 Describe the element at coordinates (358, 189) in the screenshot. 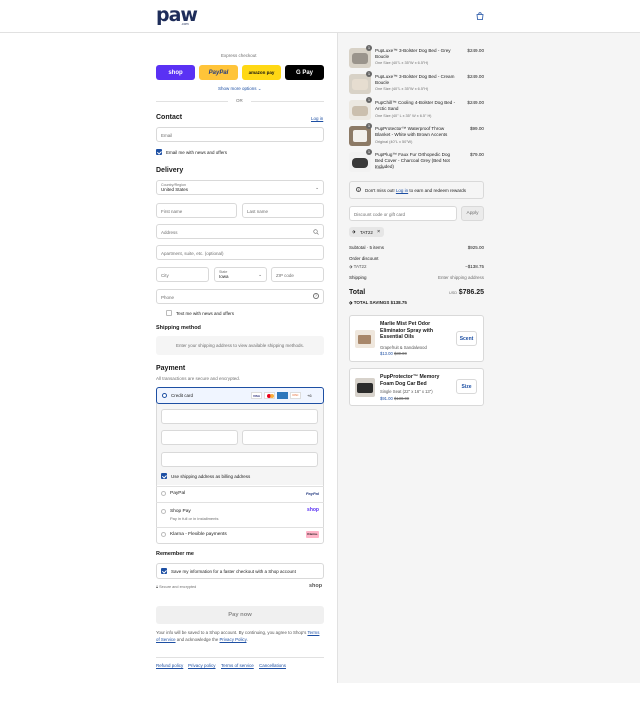

I see `info-icon: i` at that location.